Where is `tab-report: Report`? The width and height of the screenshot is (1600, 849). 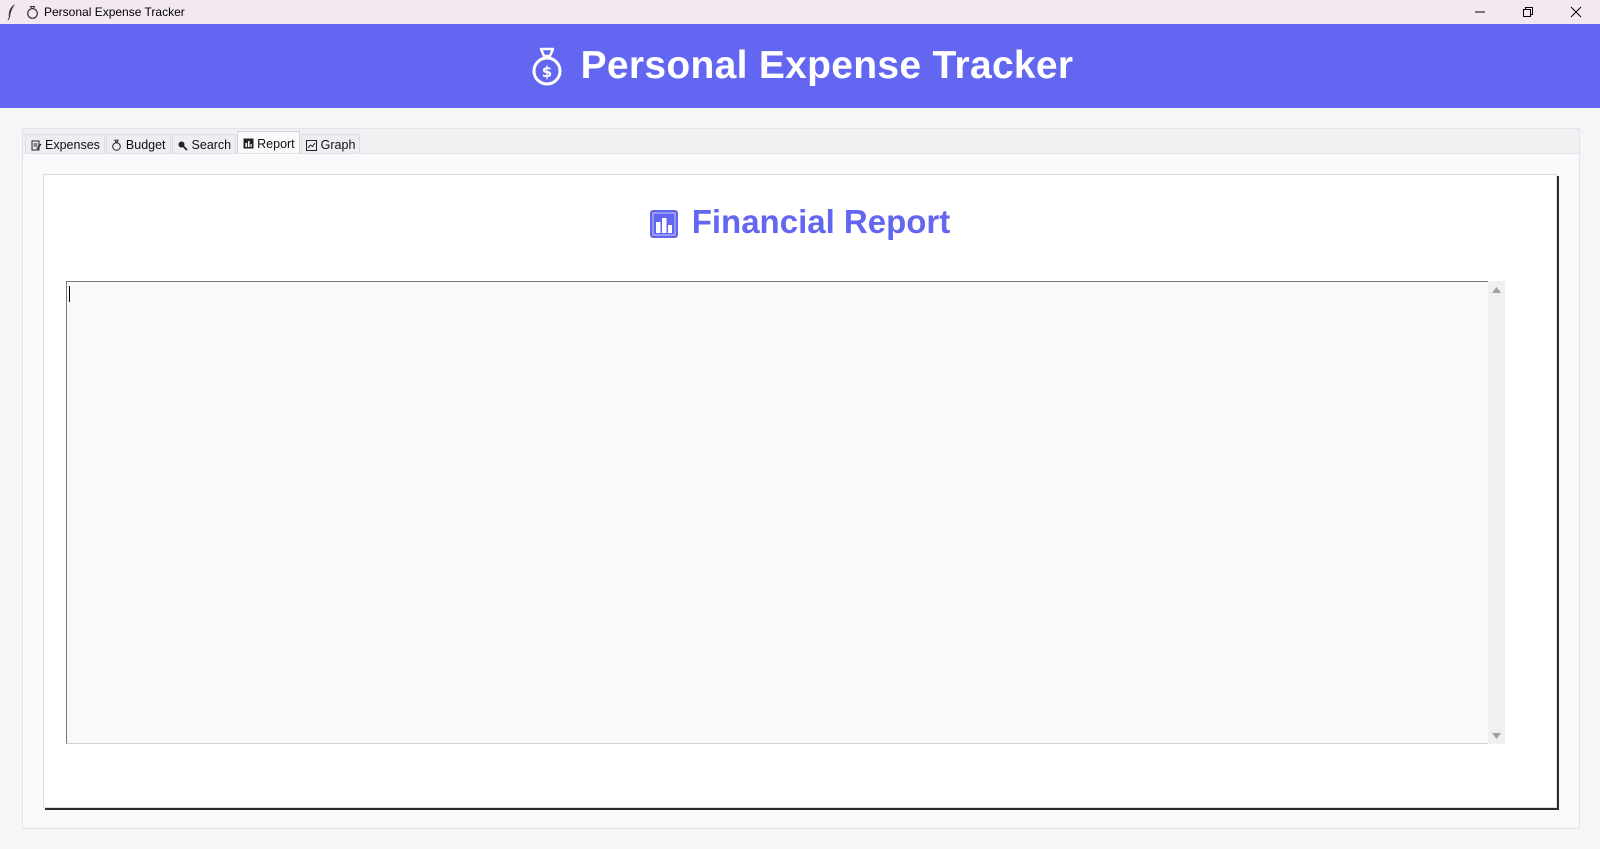
tab-report: Report is located at coordinates (268, 143).